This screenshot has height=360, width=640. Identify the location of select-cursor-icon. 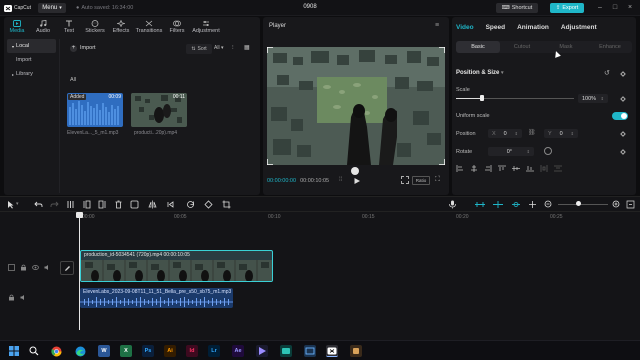
(10, 204).